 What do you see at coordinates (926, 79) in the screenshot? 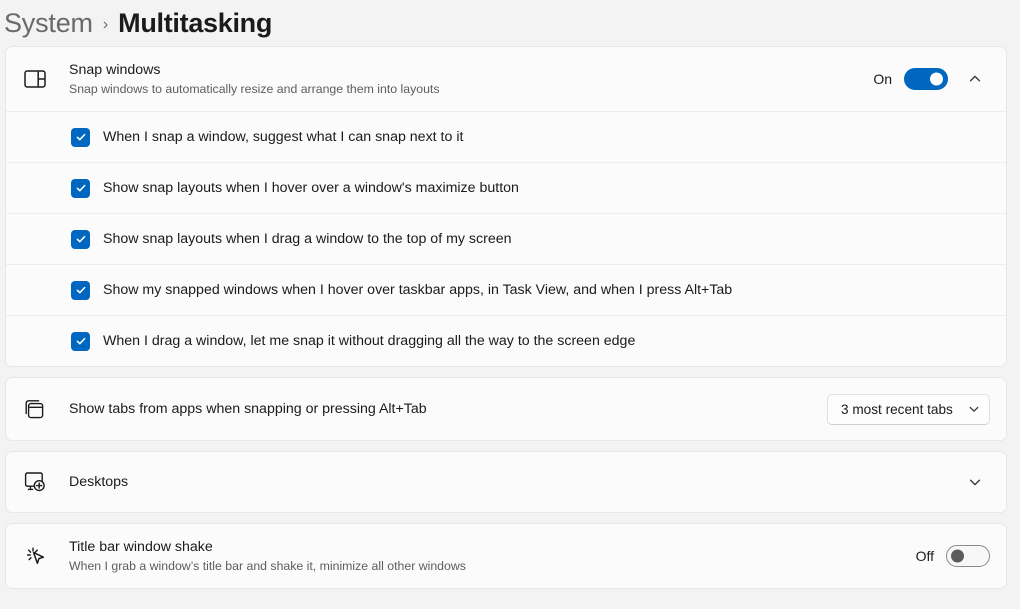
I see `snap-windows-toggle` at bounding box center [926, 79].